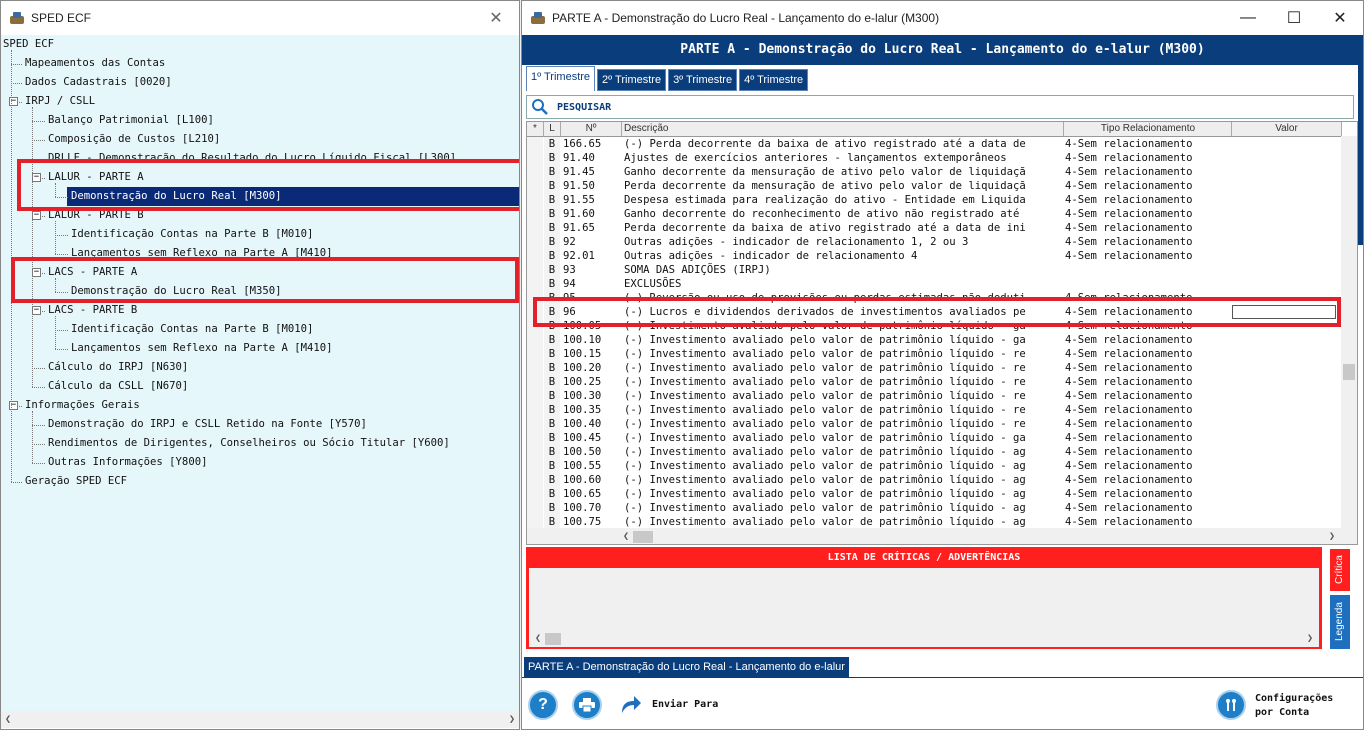 This screenshot has width=1364, height=730. I want to click on config-button, so click(1231, 705).